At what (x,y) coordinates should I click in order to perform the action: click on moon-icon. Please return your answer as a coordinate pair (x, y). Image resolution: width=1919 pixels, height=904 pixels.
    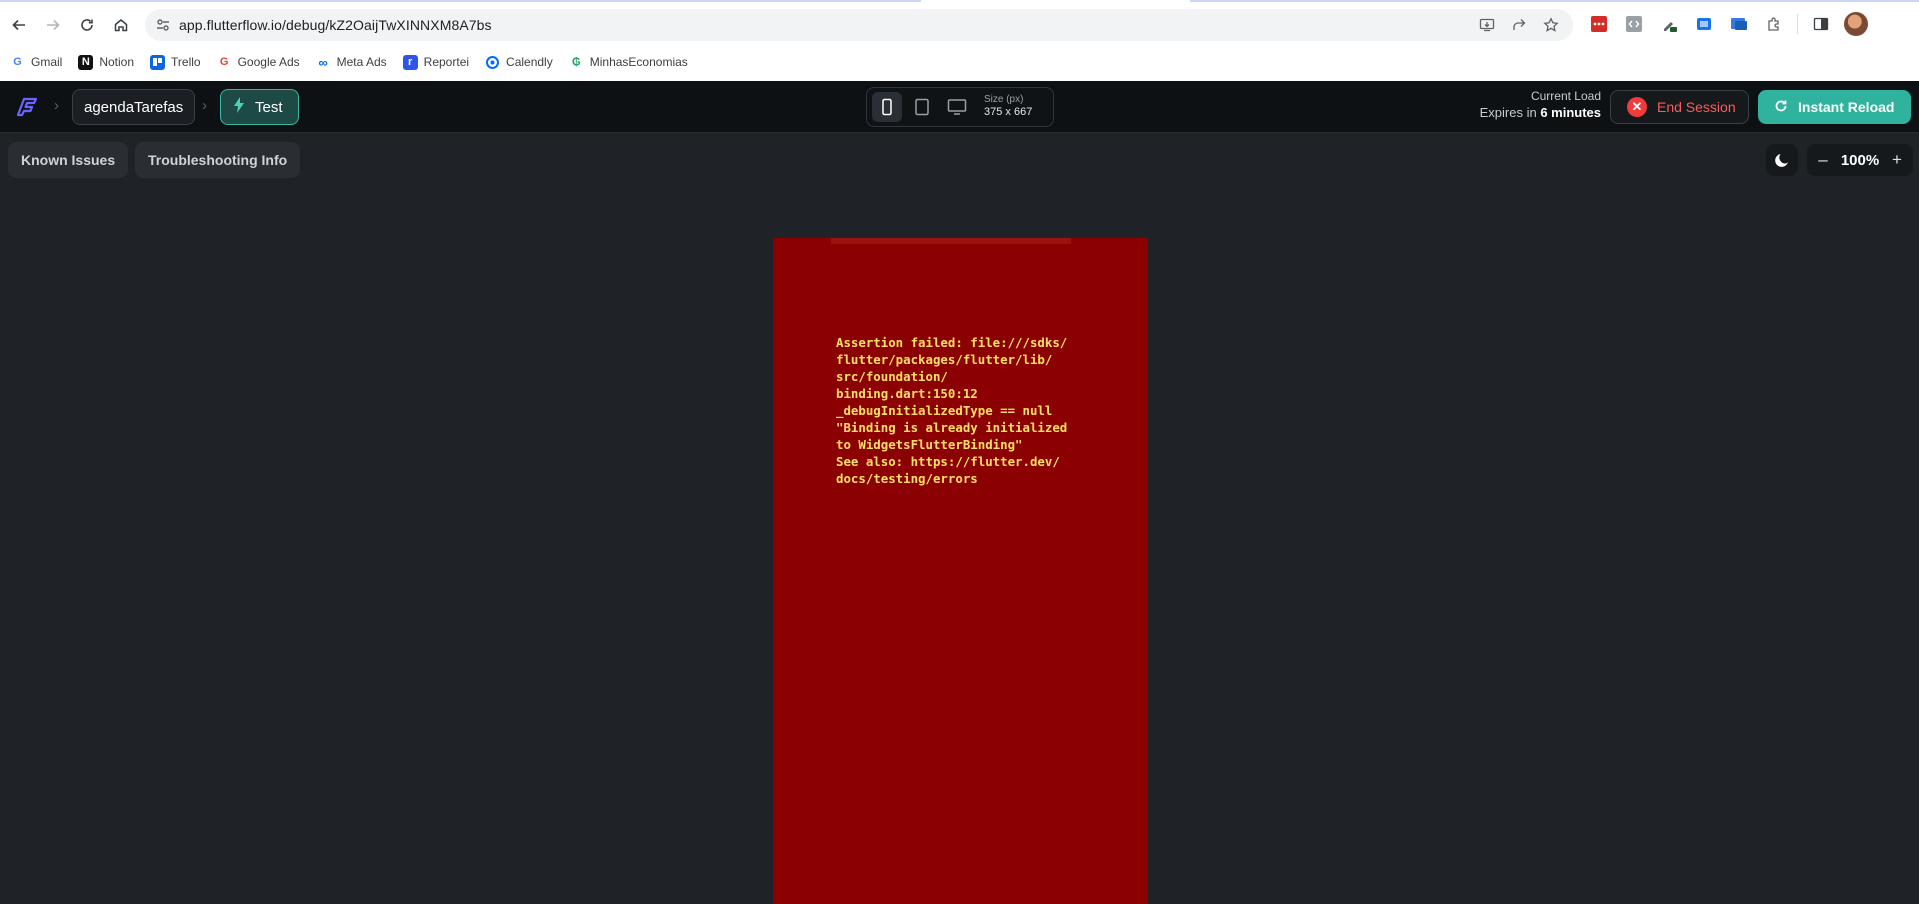
    Looking at the image, I should click on (1781, 160).